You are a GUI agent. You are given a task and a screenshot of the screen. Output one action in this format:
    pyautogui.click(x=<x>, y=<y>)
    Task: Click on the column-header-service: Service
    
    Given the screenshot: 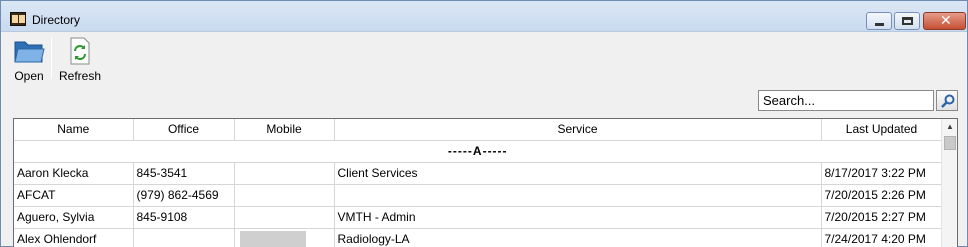 What is the action you would take?
    pyautogui.click(x=578, y=130)
    